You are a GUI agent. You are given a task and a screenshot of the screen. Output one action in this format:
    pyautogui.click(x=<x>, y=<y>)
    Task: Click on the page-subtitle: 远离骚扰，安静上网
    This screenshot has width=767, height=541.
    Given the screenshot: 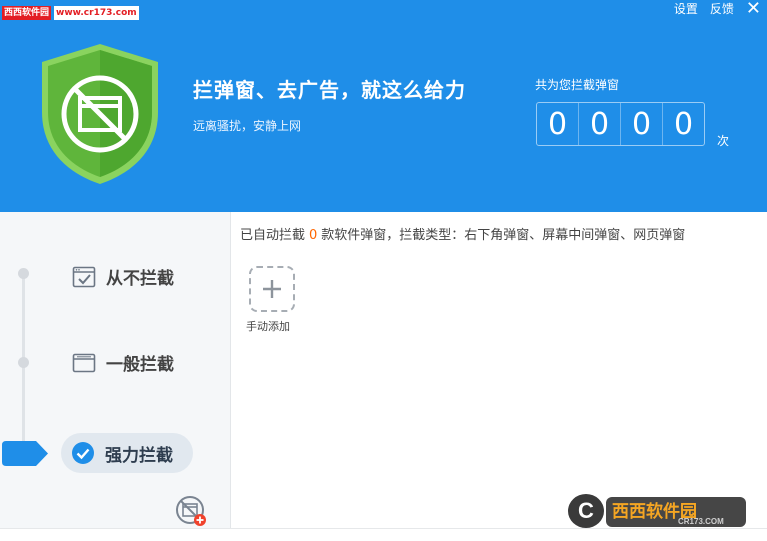 What is the action you would take?
    pyautogui.click(x=247, y=126)
    